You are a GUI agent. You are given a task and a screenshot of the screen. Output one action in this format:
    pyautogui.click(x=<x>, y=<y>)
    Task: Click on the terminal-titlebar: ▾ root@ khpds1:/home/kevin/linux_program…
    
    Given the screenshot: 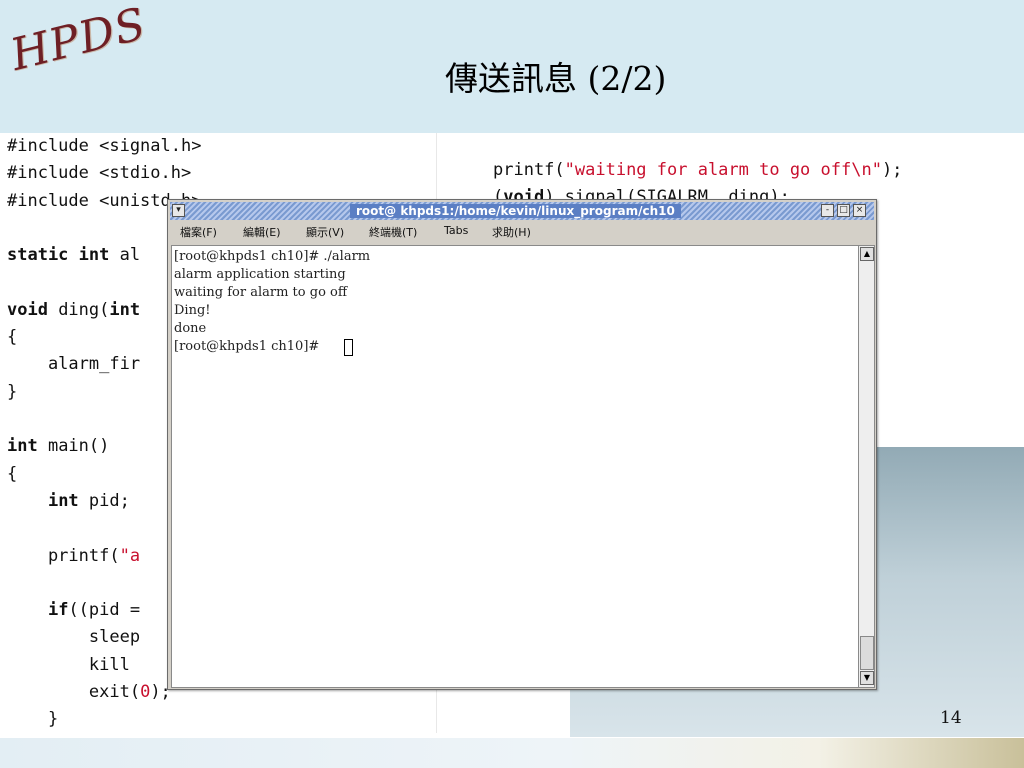 What is the action you would take?
    pyautogui.click(x=522, y=211)
    